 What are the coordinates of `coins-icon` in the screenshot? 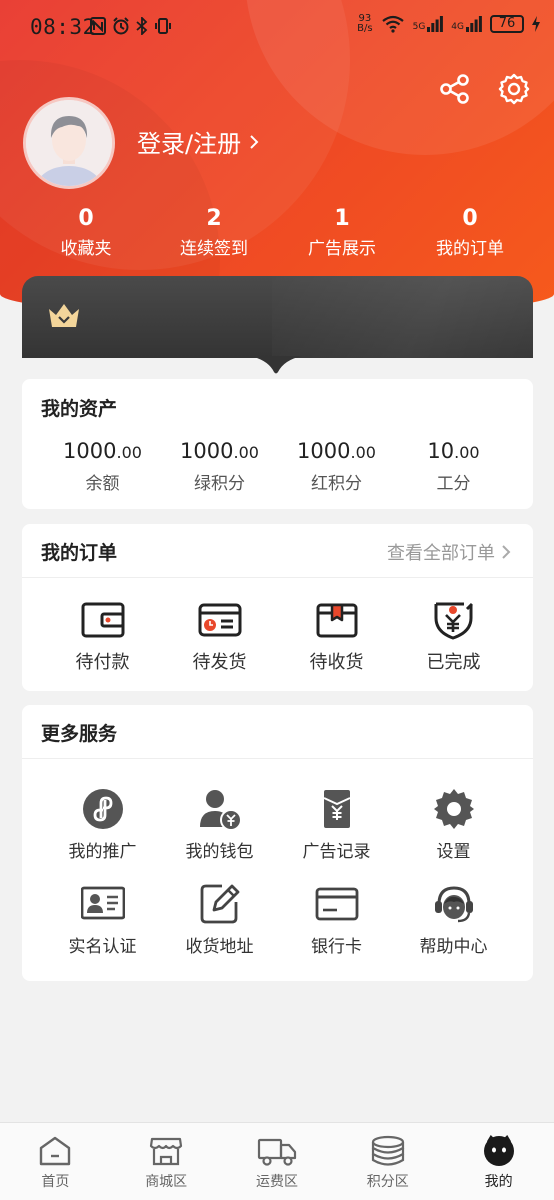 It's located at (387, 1150).